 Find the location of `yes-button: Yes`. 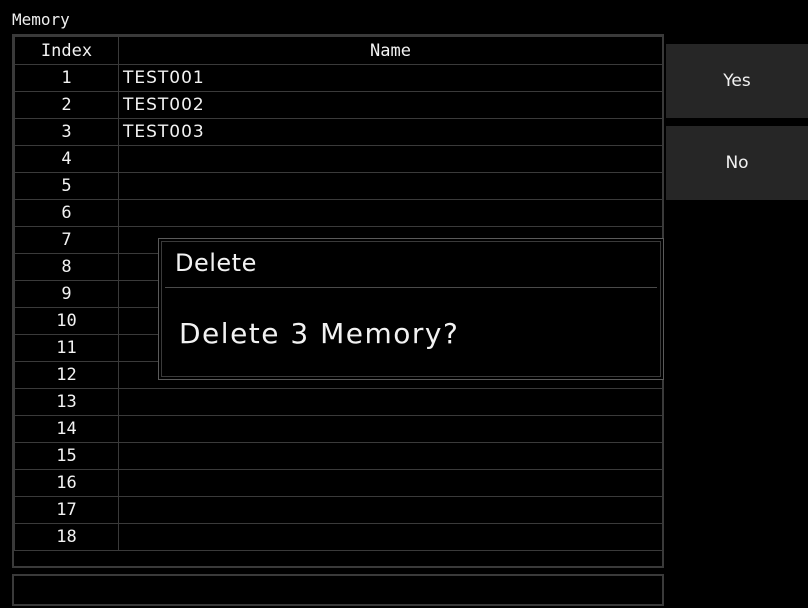

yes-button: Yes is located at coordinates (737, 81).